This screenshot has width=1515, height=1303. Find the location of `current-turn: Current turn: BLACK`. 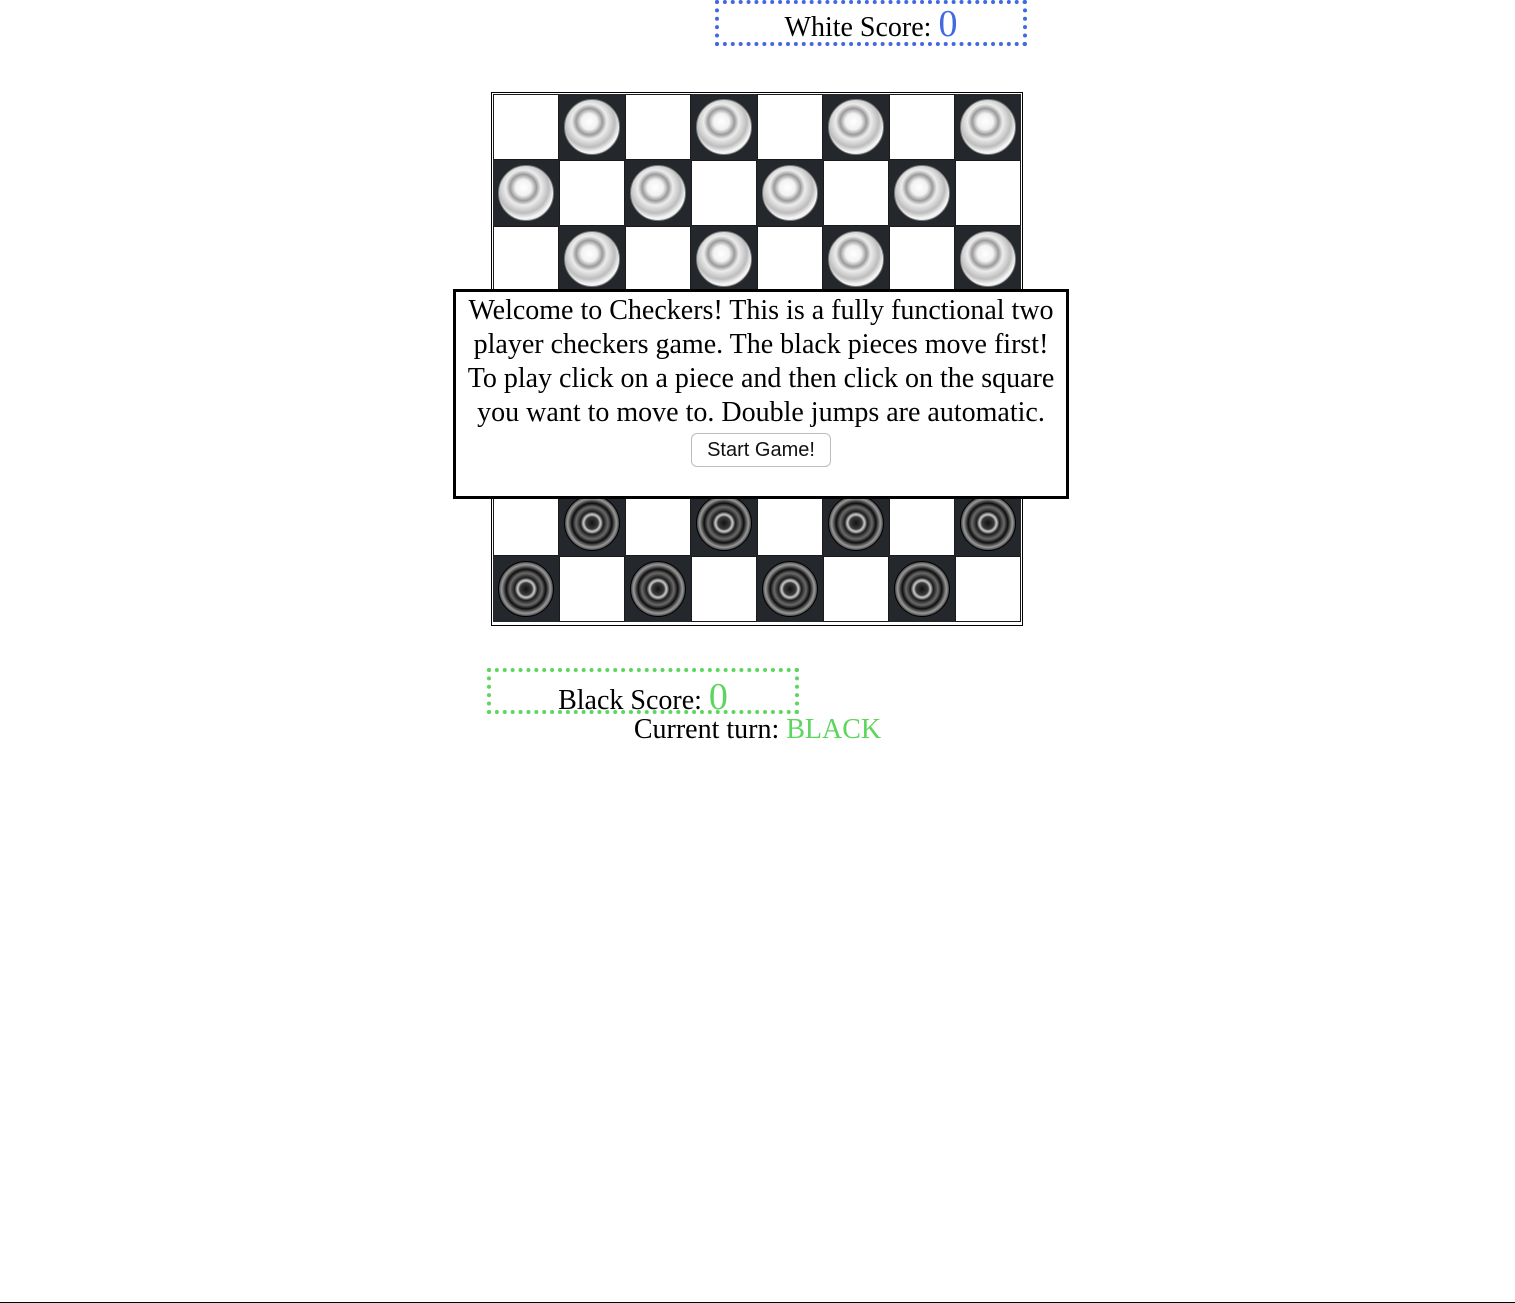

current-turn: Current turn: BLACK is located at coordinates (757, 730).